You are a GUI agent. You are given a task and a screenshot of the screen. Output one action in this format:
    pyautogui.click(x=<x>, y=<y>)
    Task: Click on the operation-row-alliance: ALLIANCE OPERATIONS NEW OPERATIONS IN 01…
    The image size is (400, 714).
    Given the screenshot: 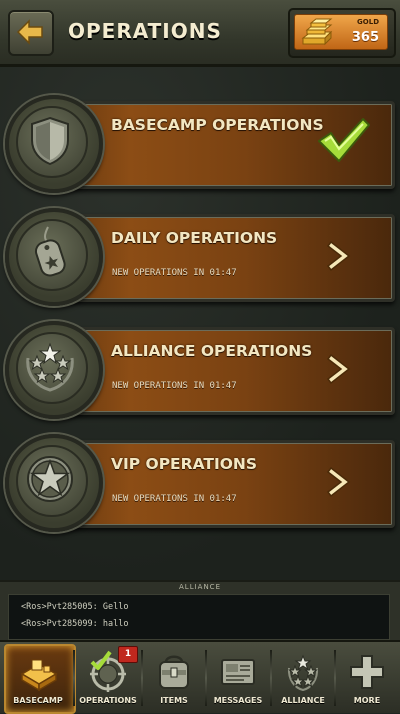 What is the action you would take?
    pyautogui.click(x=200, y=370)
    